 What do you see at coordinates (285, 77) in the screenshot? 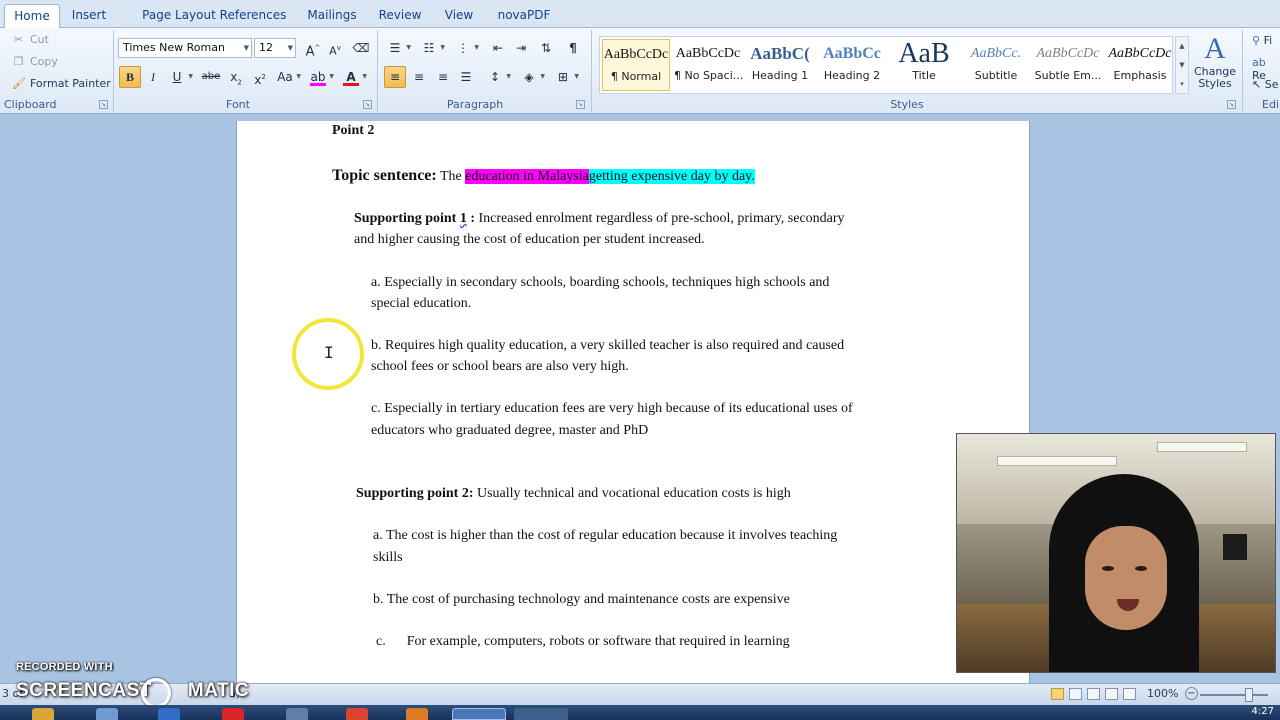
I see `change-case-icon: Aa` at bounding box center [285, 77].